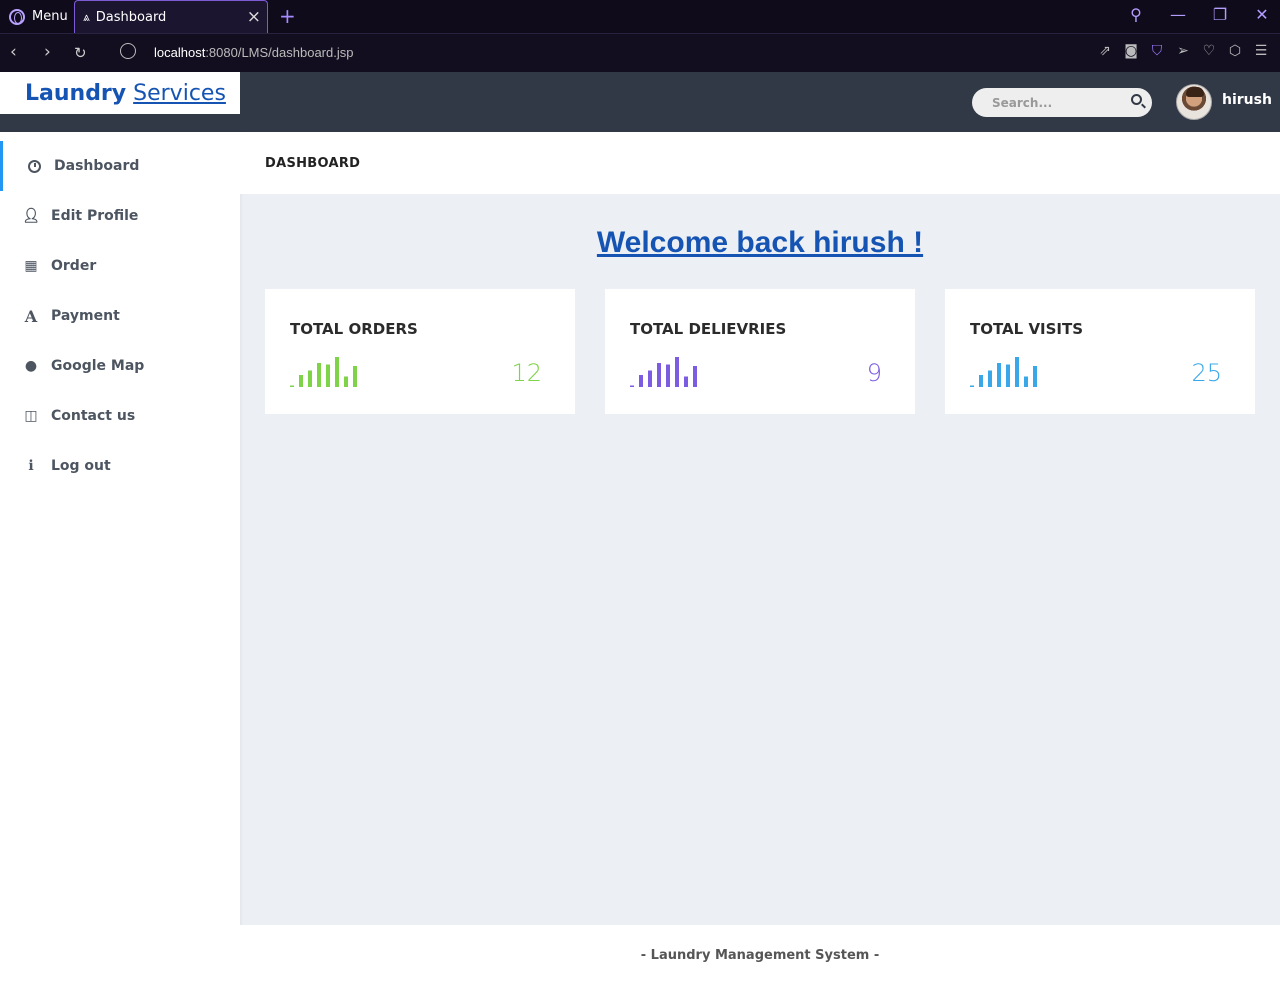 This screenshot has width=1280, height=986. I want to click on clock-icon, so click(34, 166).